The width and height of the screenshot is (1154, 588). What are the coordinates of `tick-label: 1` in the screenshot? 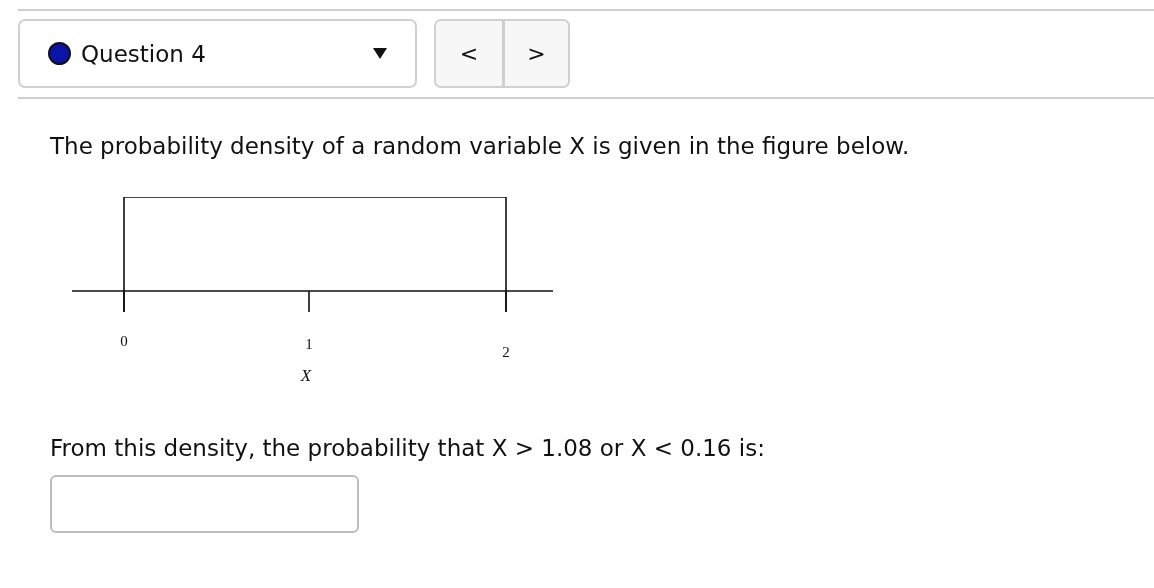 It's located at (309, 344).